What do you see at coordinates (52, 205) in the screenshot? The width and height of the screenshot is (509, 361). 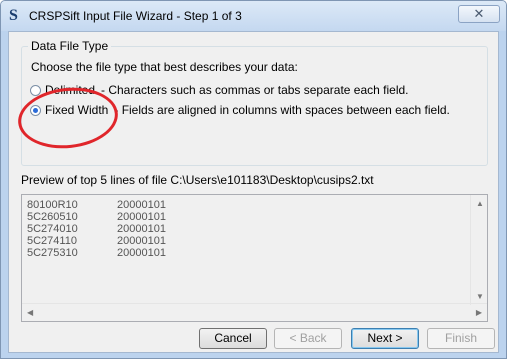 I see `preview-cell: 80100R10` at bounding box center [52, 205].